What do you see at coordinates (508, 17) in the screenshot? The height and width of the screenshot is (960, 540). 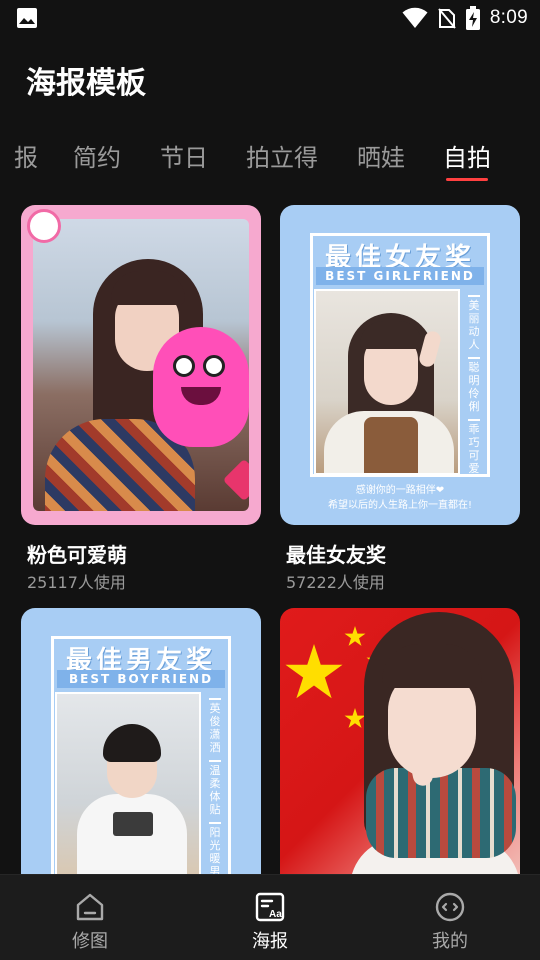 I see `status-time: 8:09` at bounding box center [508, 17].